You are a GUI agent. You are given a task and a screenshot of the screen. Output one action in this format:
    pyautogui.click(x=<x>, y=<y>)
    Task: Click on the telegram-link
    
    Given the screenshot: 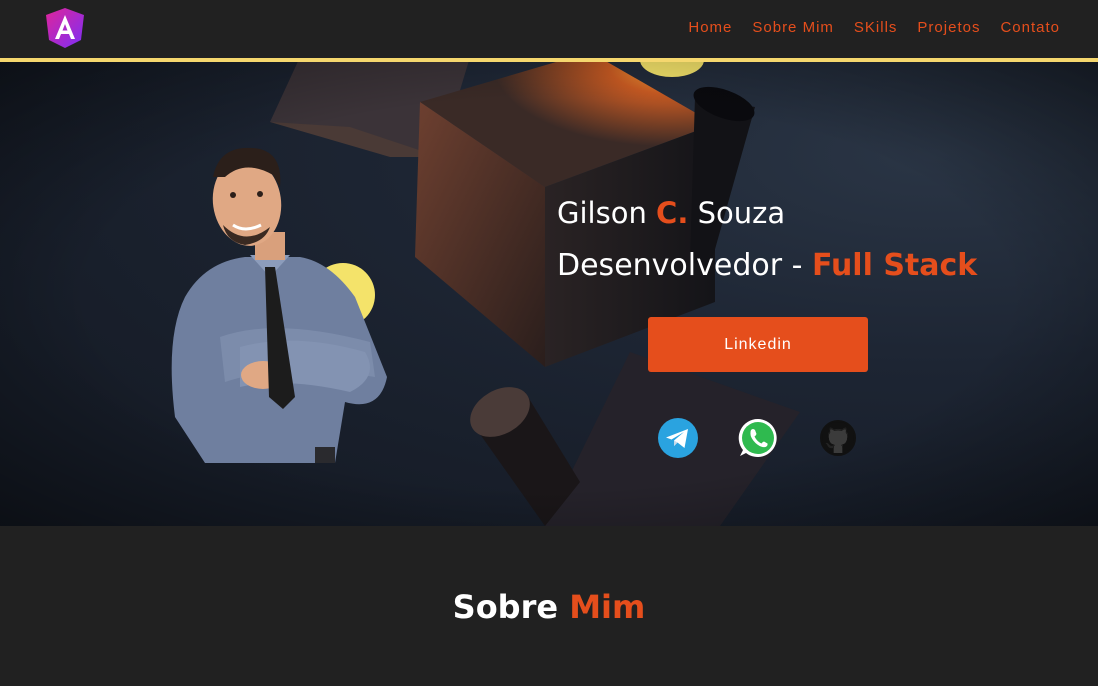 What is the action you would take?
    pyautogui.click(x=678, y=438)
    